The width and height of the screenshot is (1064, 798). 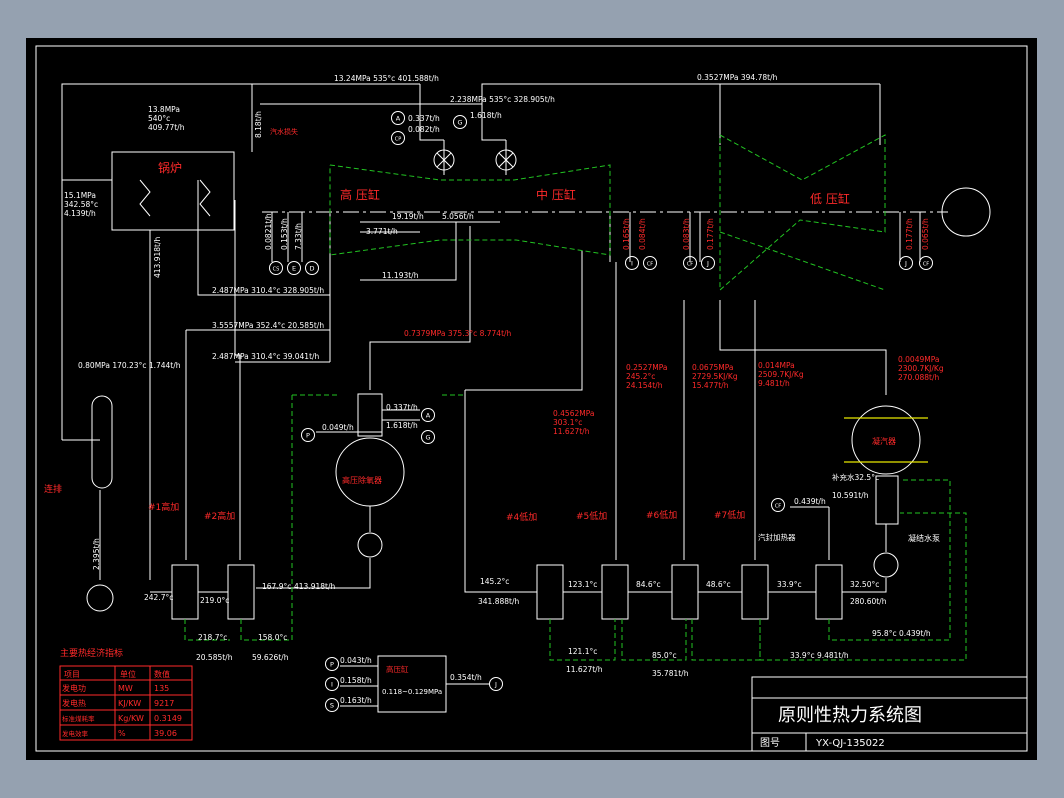 I want to click on ext7-h: 2509.7KJ/Kg, so click(x=781, y=374).